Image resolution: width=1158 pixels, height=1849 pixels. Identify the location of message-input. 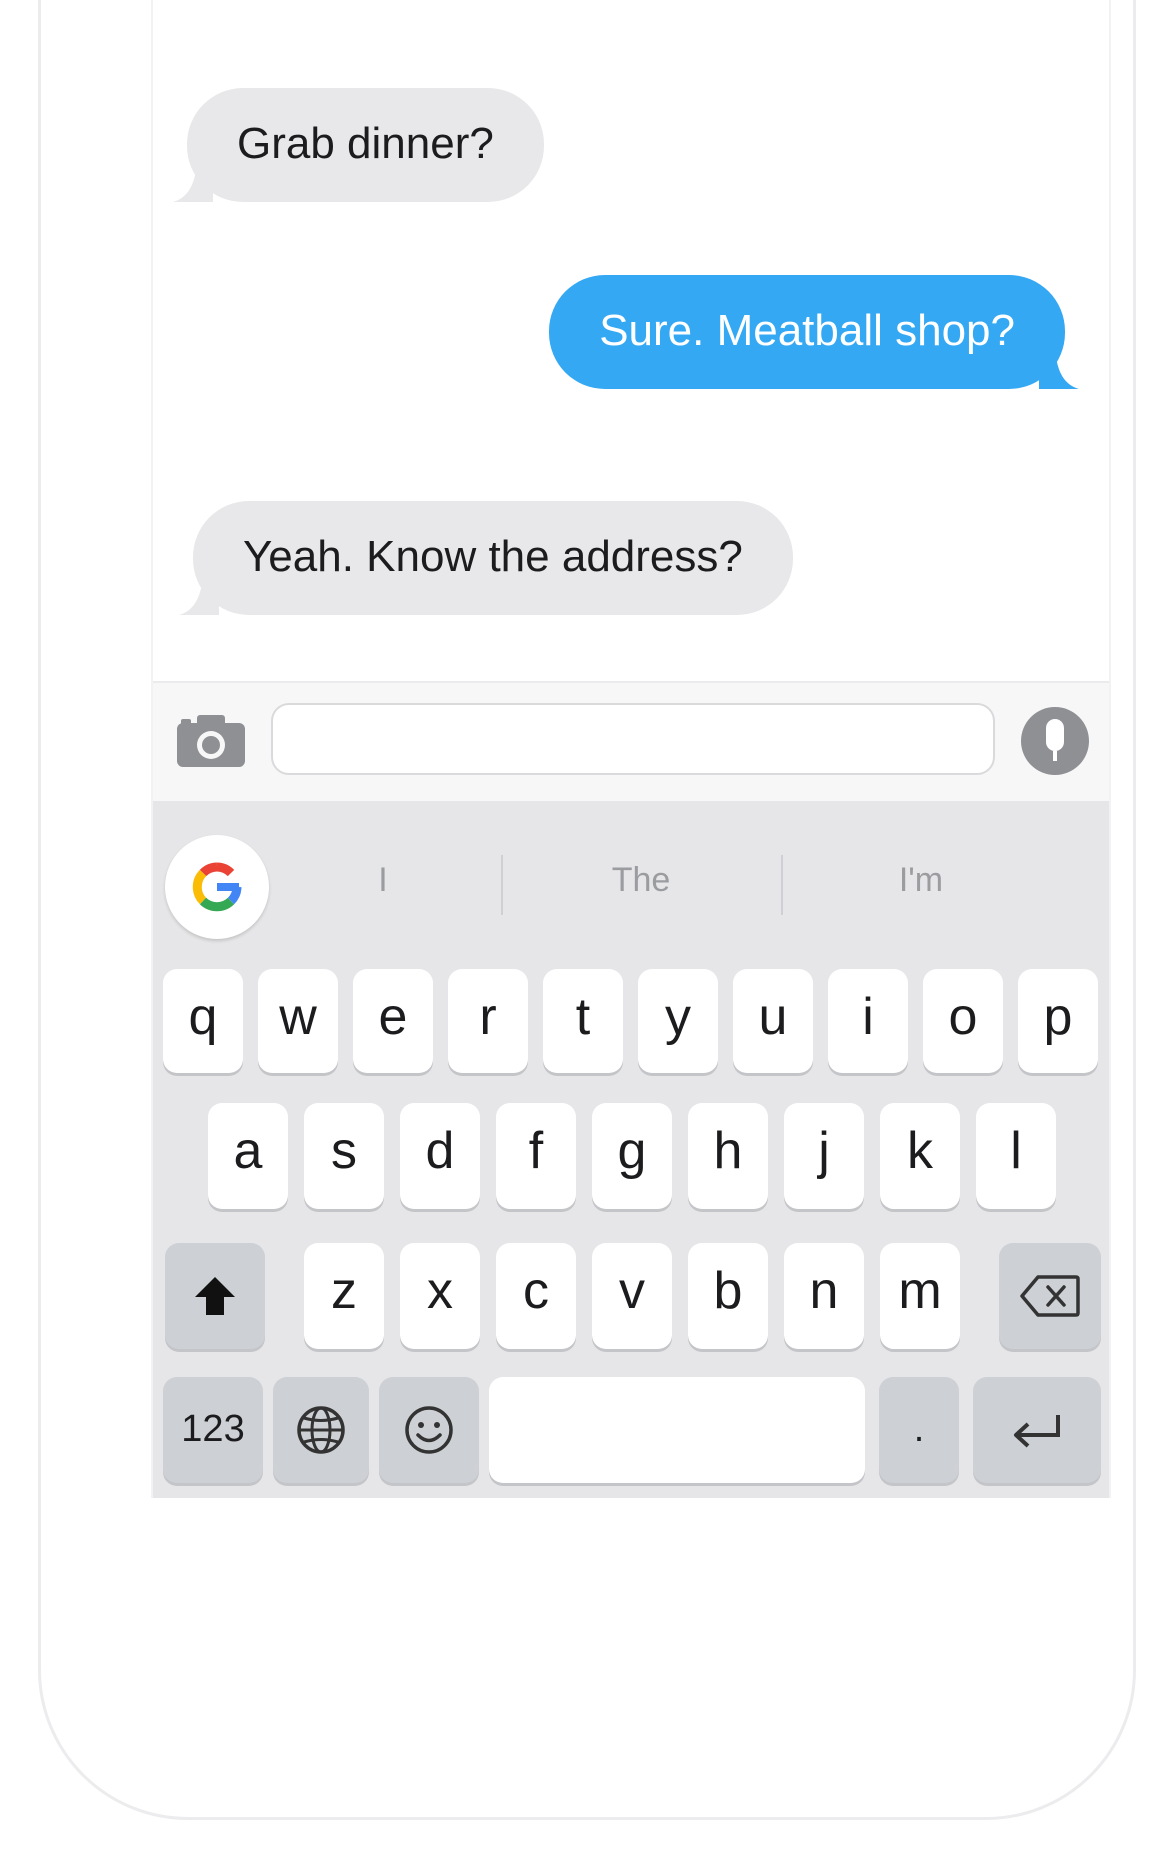
(633, 739).